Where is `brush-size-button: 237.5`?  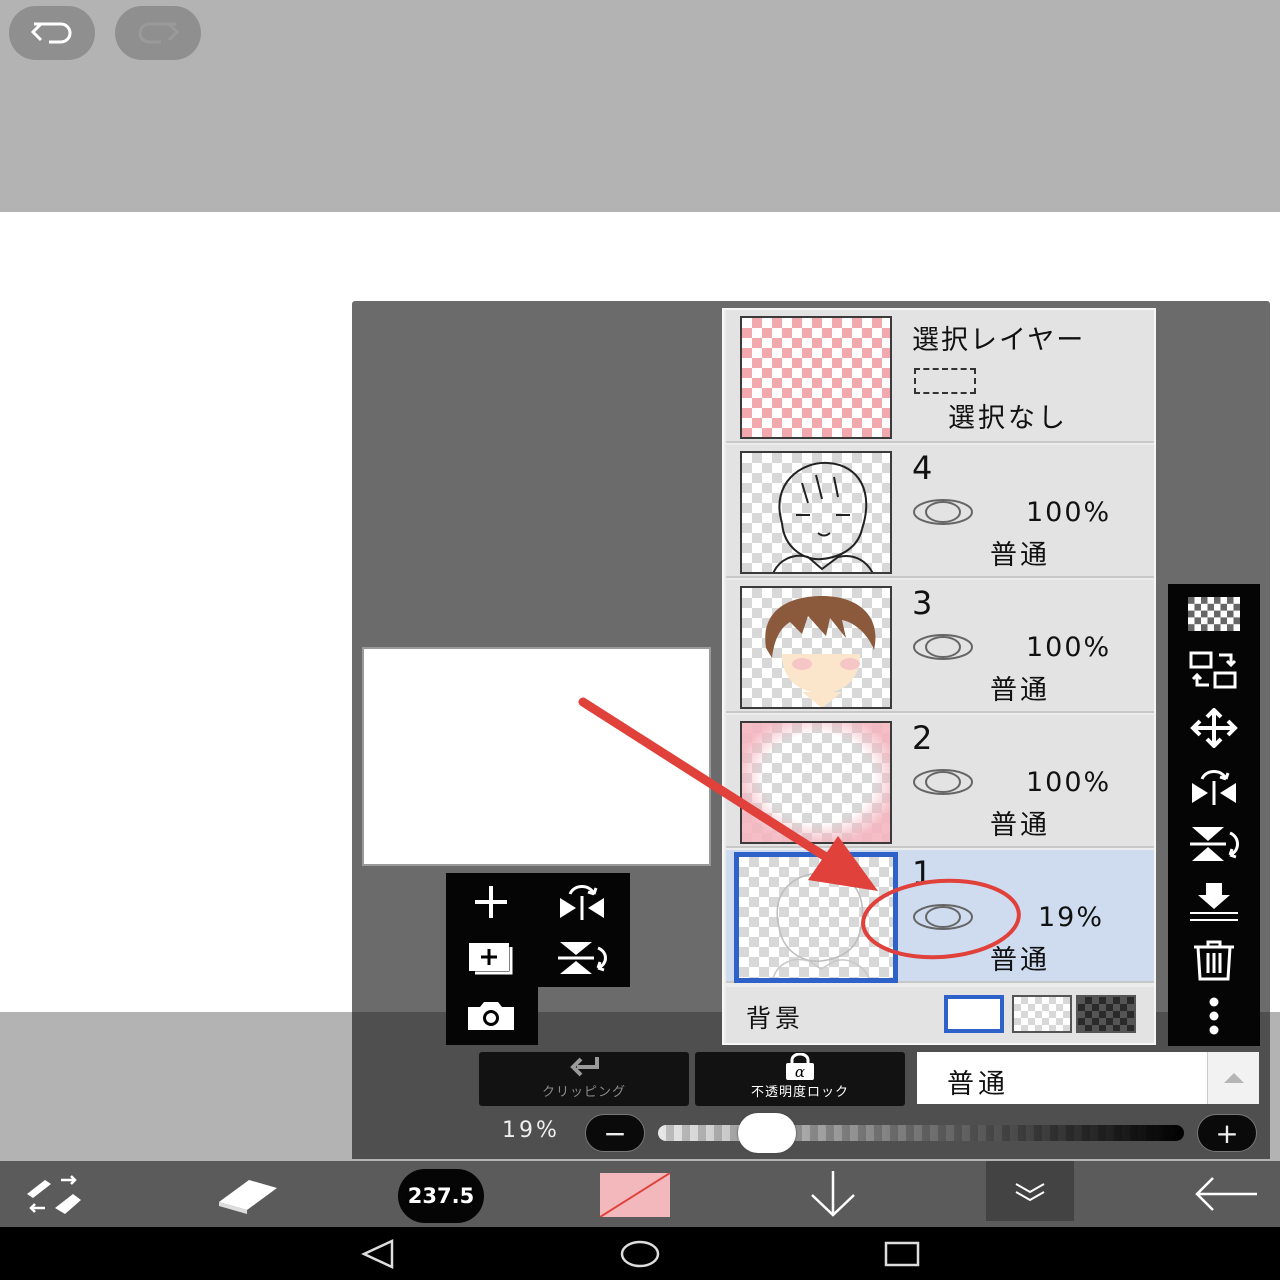 brush-size-button: 237.5 is located at coordinates (441, 1196).